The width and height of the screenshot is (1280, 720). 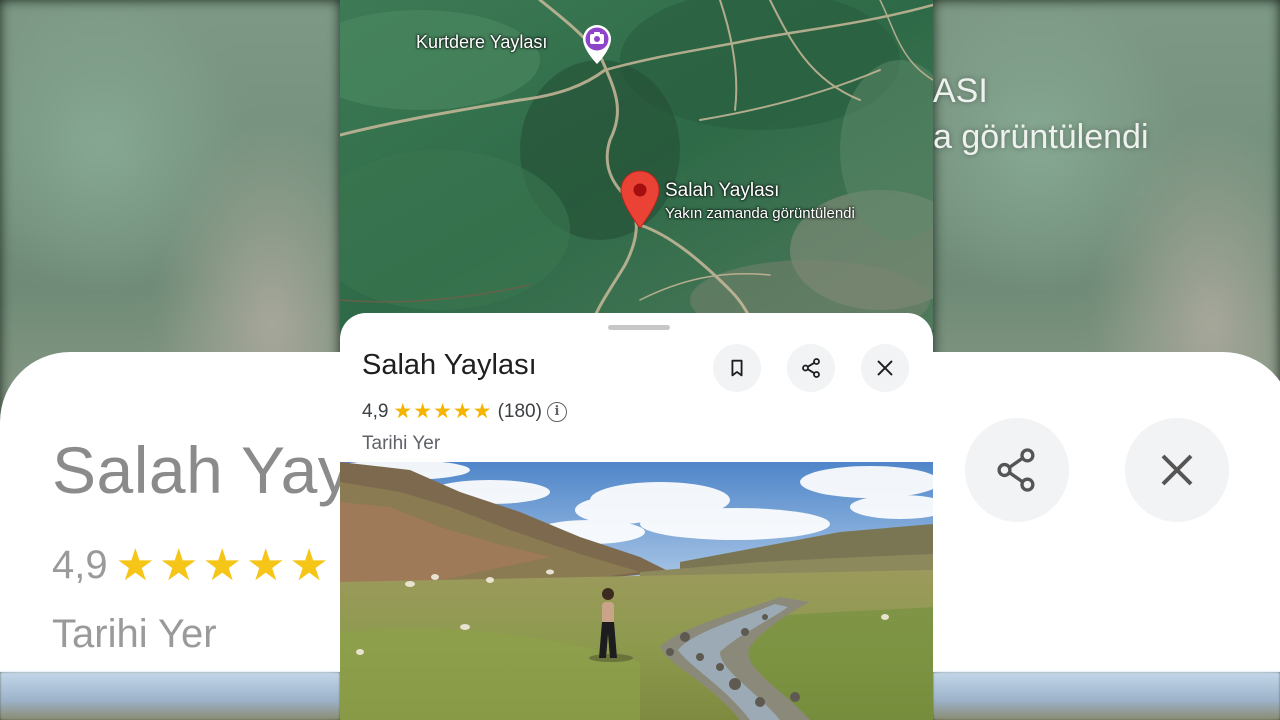 What do you see at coordinates (960, 91) in the screenshot?
I see `background-overlay-line1: ASI` at bounding box center [960, 91].